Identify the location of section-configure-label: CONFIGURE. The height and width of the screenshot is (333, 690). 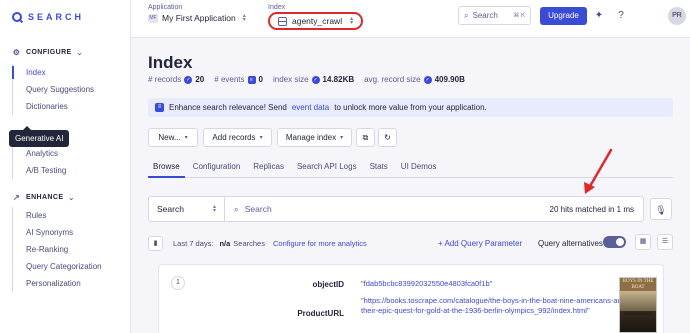
(49, 52).